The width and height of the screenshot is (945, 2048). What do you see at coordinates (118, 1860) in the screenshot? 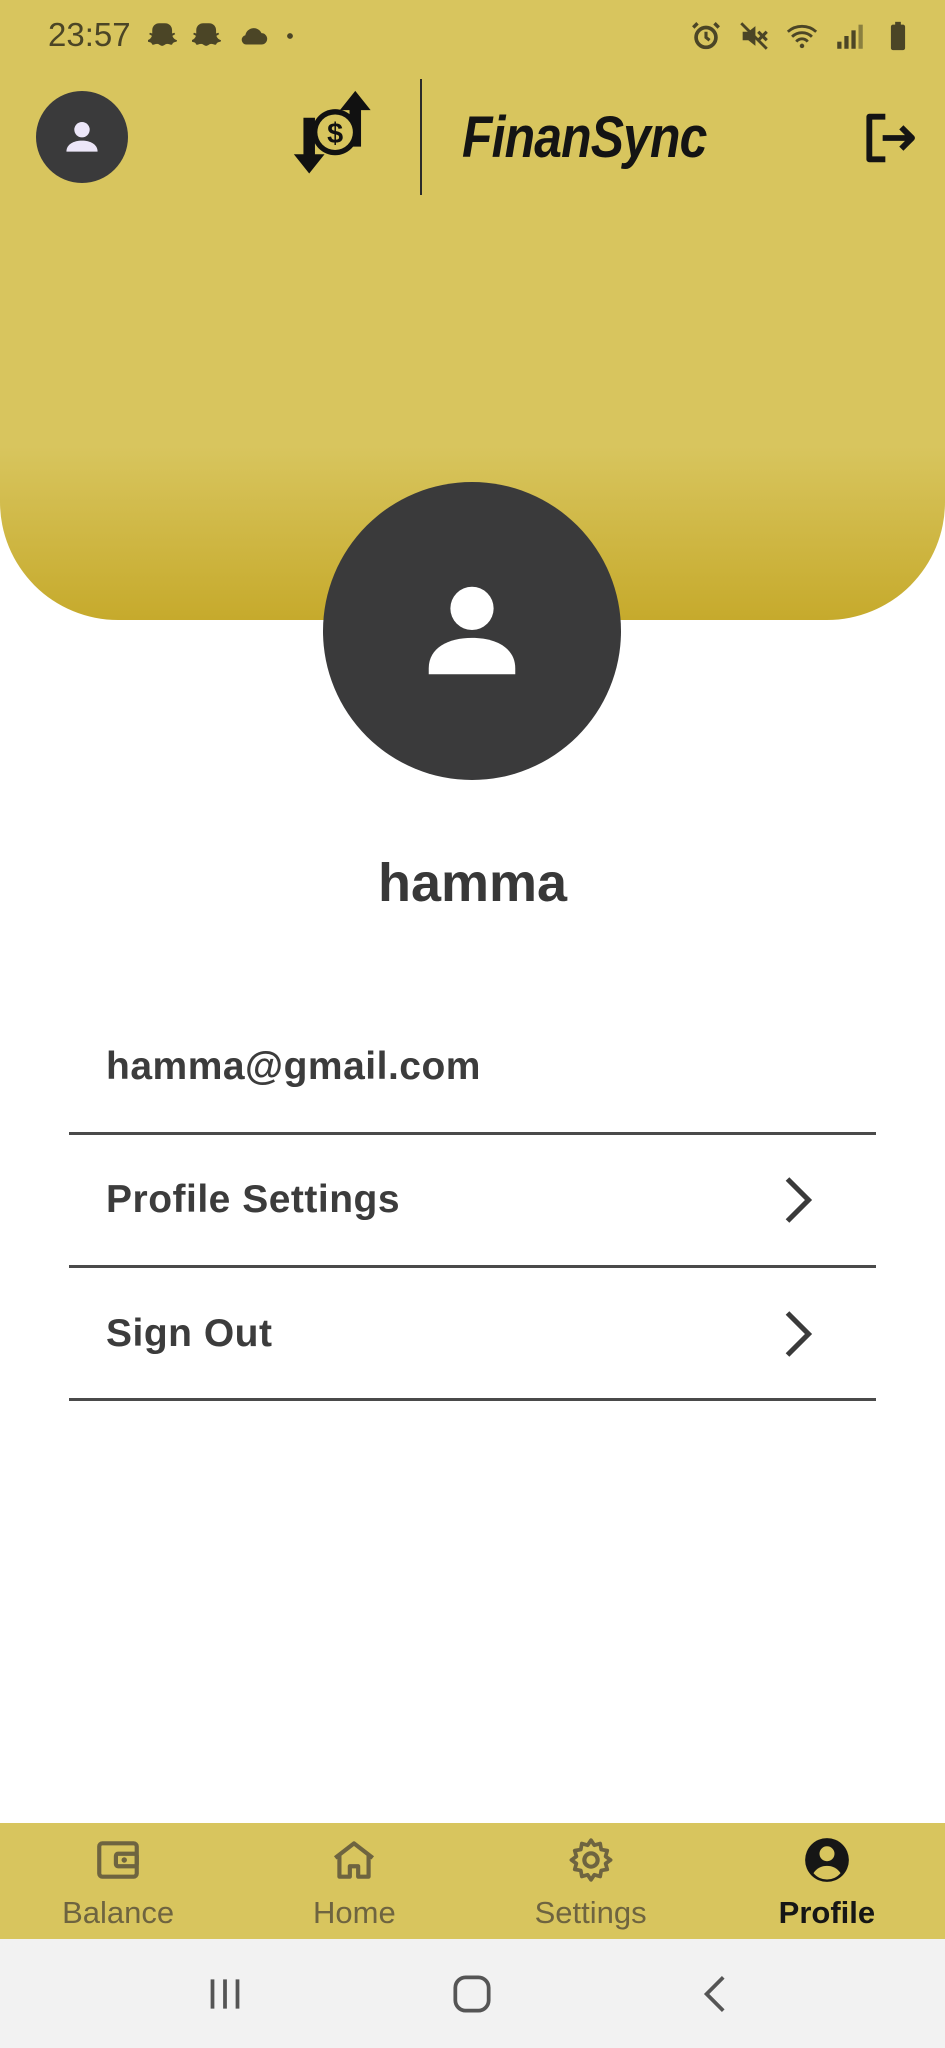
I see `wallet-icon` at bounding box center [118, 1860].